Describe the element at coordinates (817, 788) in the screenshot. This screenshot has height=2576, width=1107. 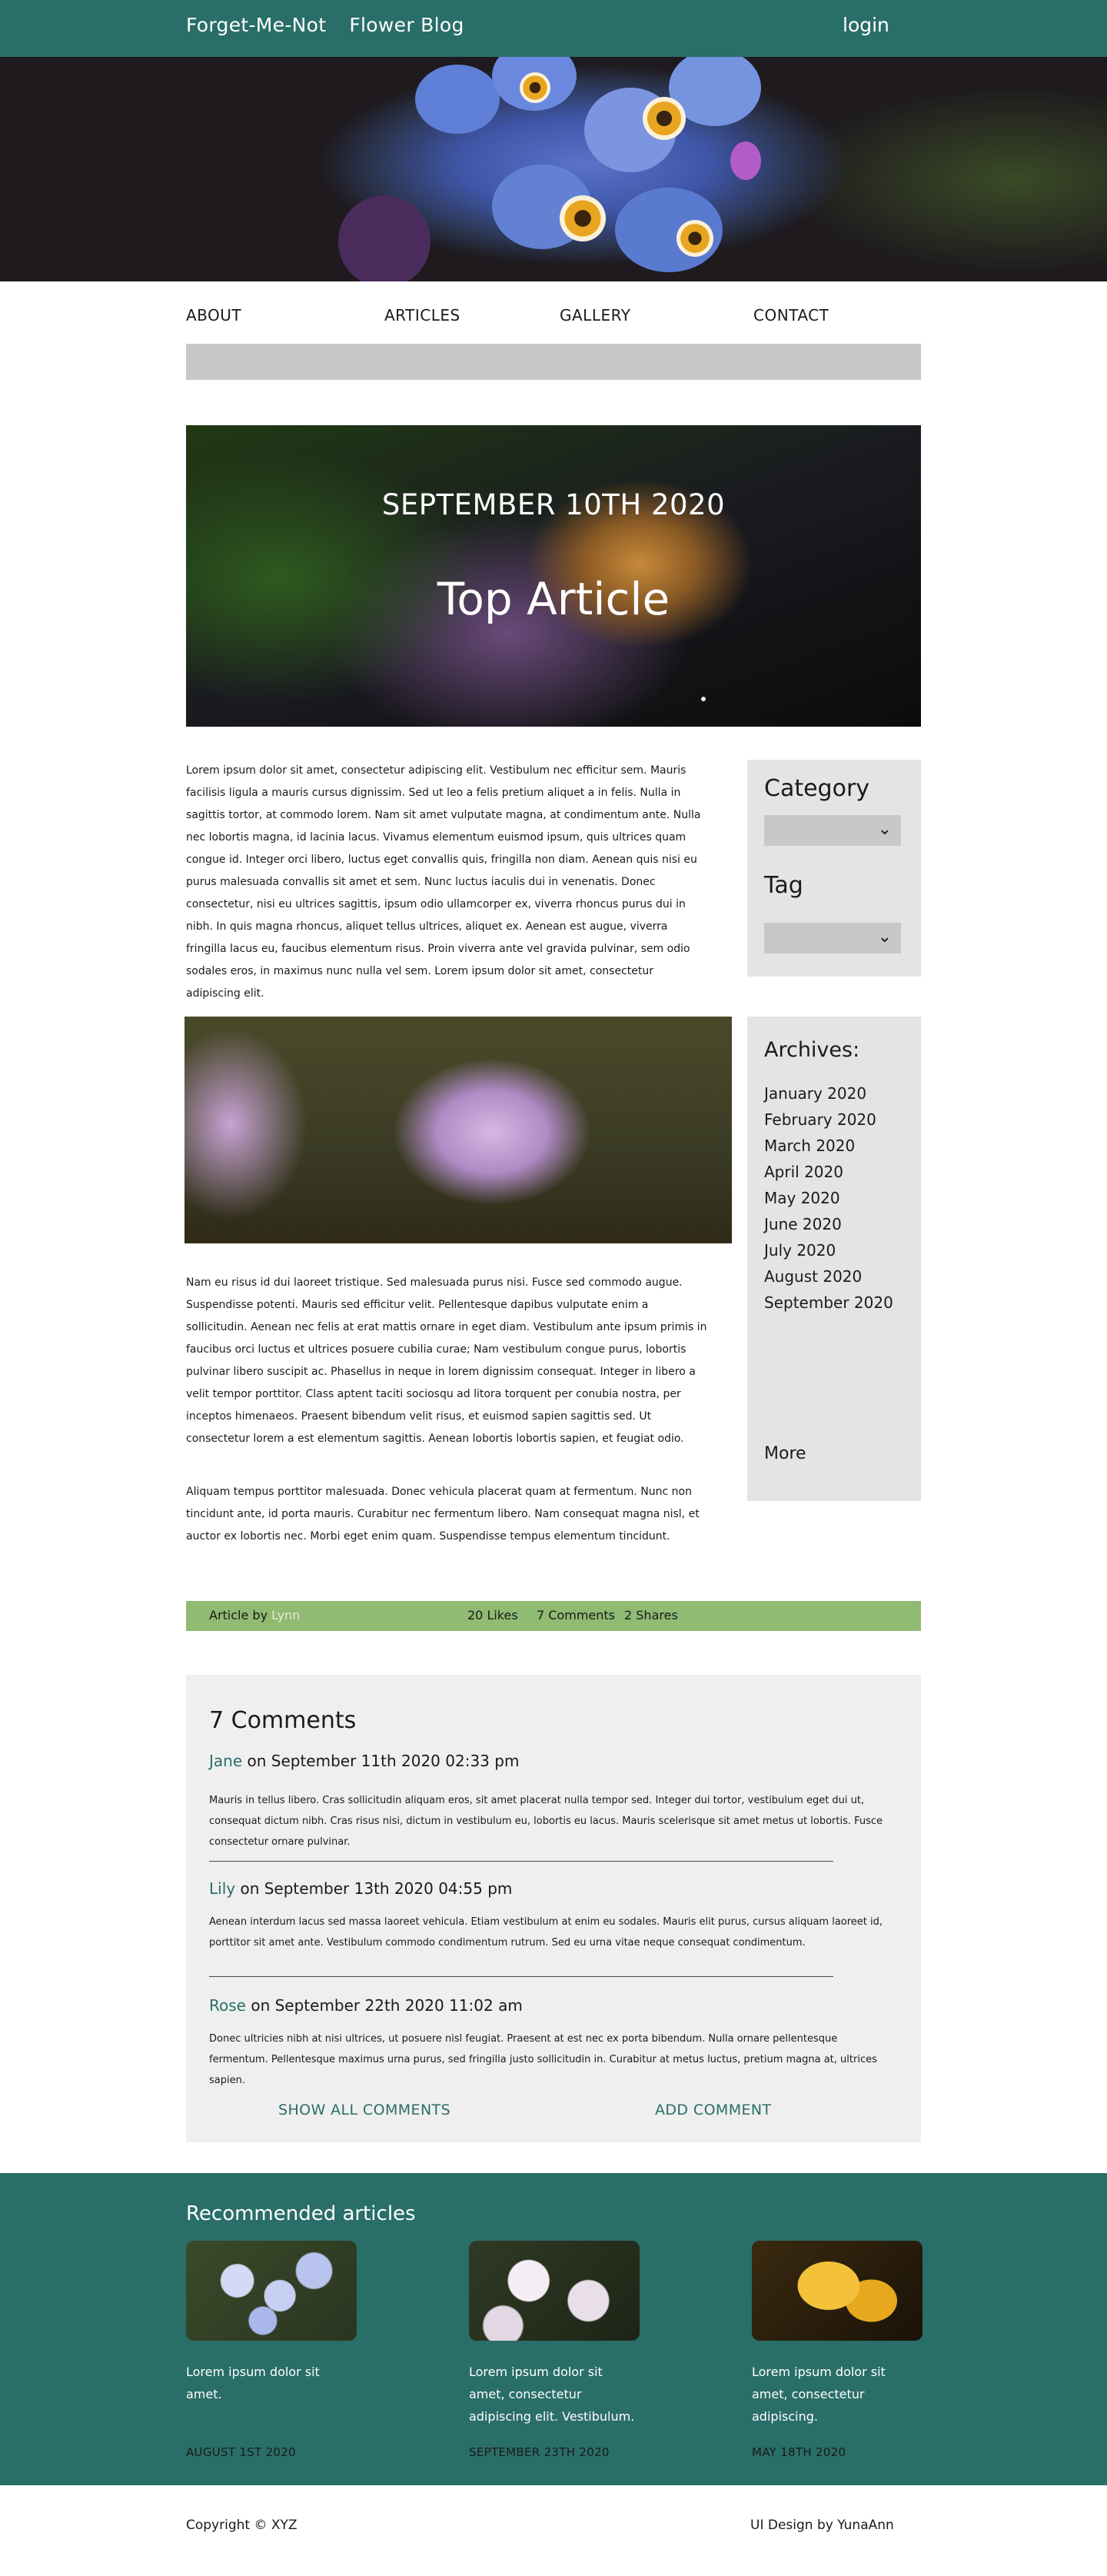
I see `category-label: Category` at that location.